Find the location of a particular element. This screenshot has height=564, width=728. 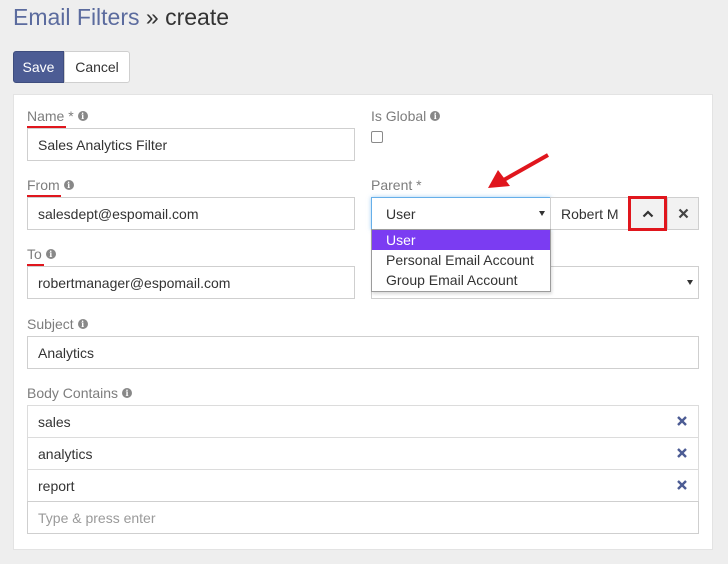

from-label-text: From is located at coordinates (43, 185).